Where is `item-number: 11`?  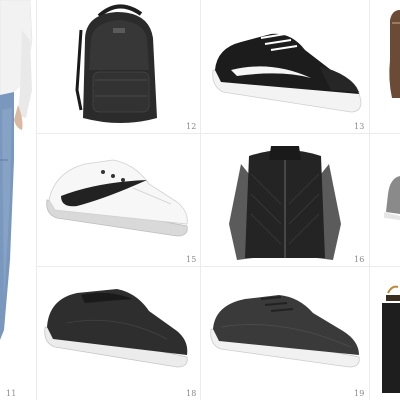
item-number: 11 is located at coordinates (11, 393).